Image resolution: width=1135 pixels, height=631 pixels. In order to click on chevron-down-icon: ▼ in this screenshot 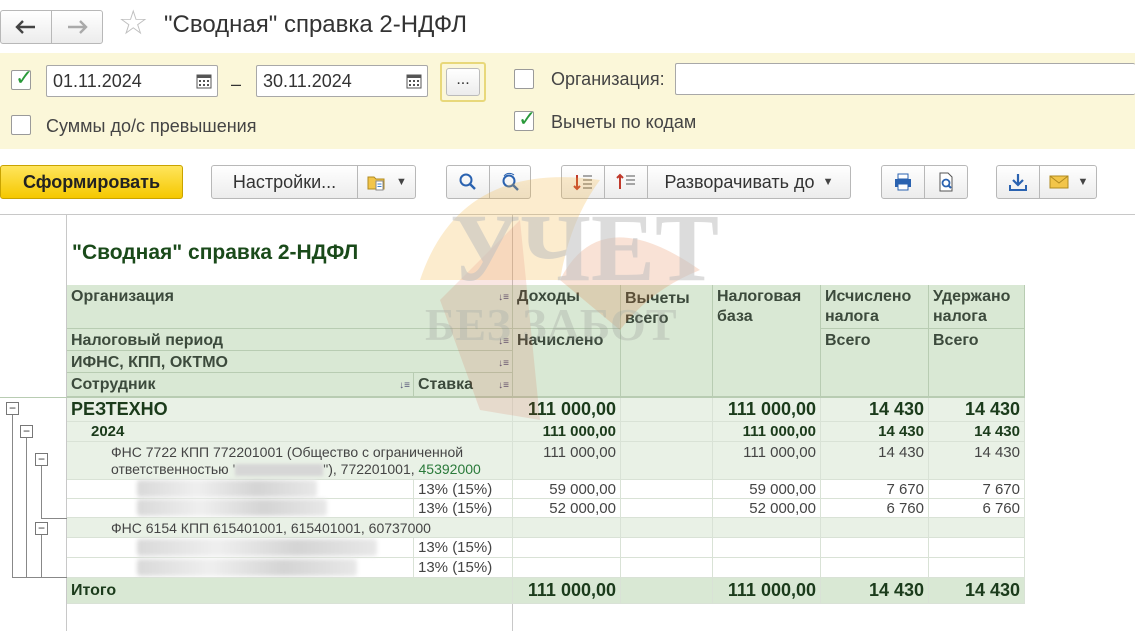, I will do `click(828, 182)`.